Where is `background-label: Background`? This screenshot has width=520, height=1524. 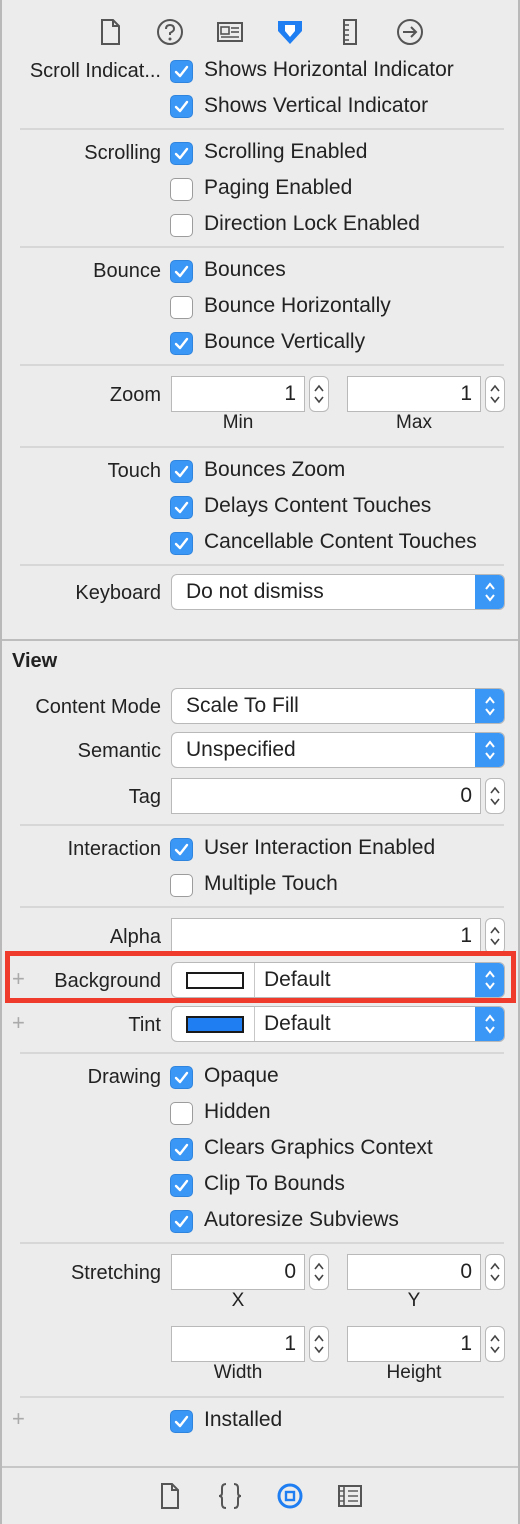 background-label: Background is located at coordinates (107, 981).